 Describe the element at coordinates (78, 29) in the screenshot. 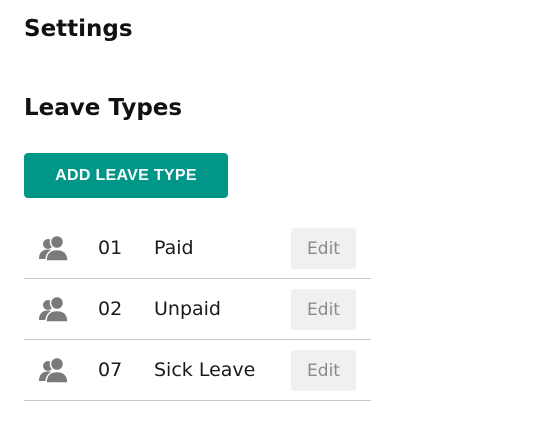

I see `page-title: Settings` at that location.